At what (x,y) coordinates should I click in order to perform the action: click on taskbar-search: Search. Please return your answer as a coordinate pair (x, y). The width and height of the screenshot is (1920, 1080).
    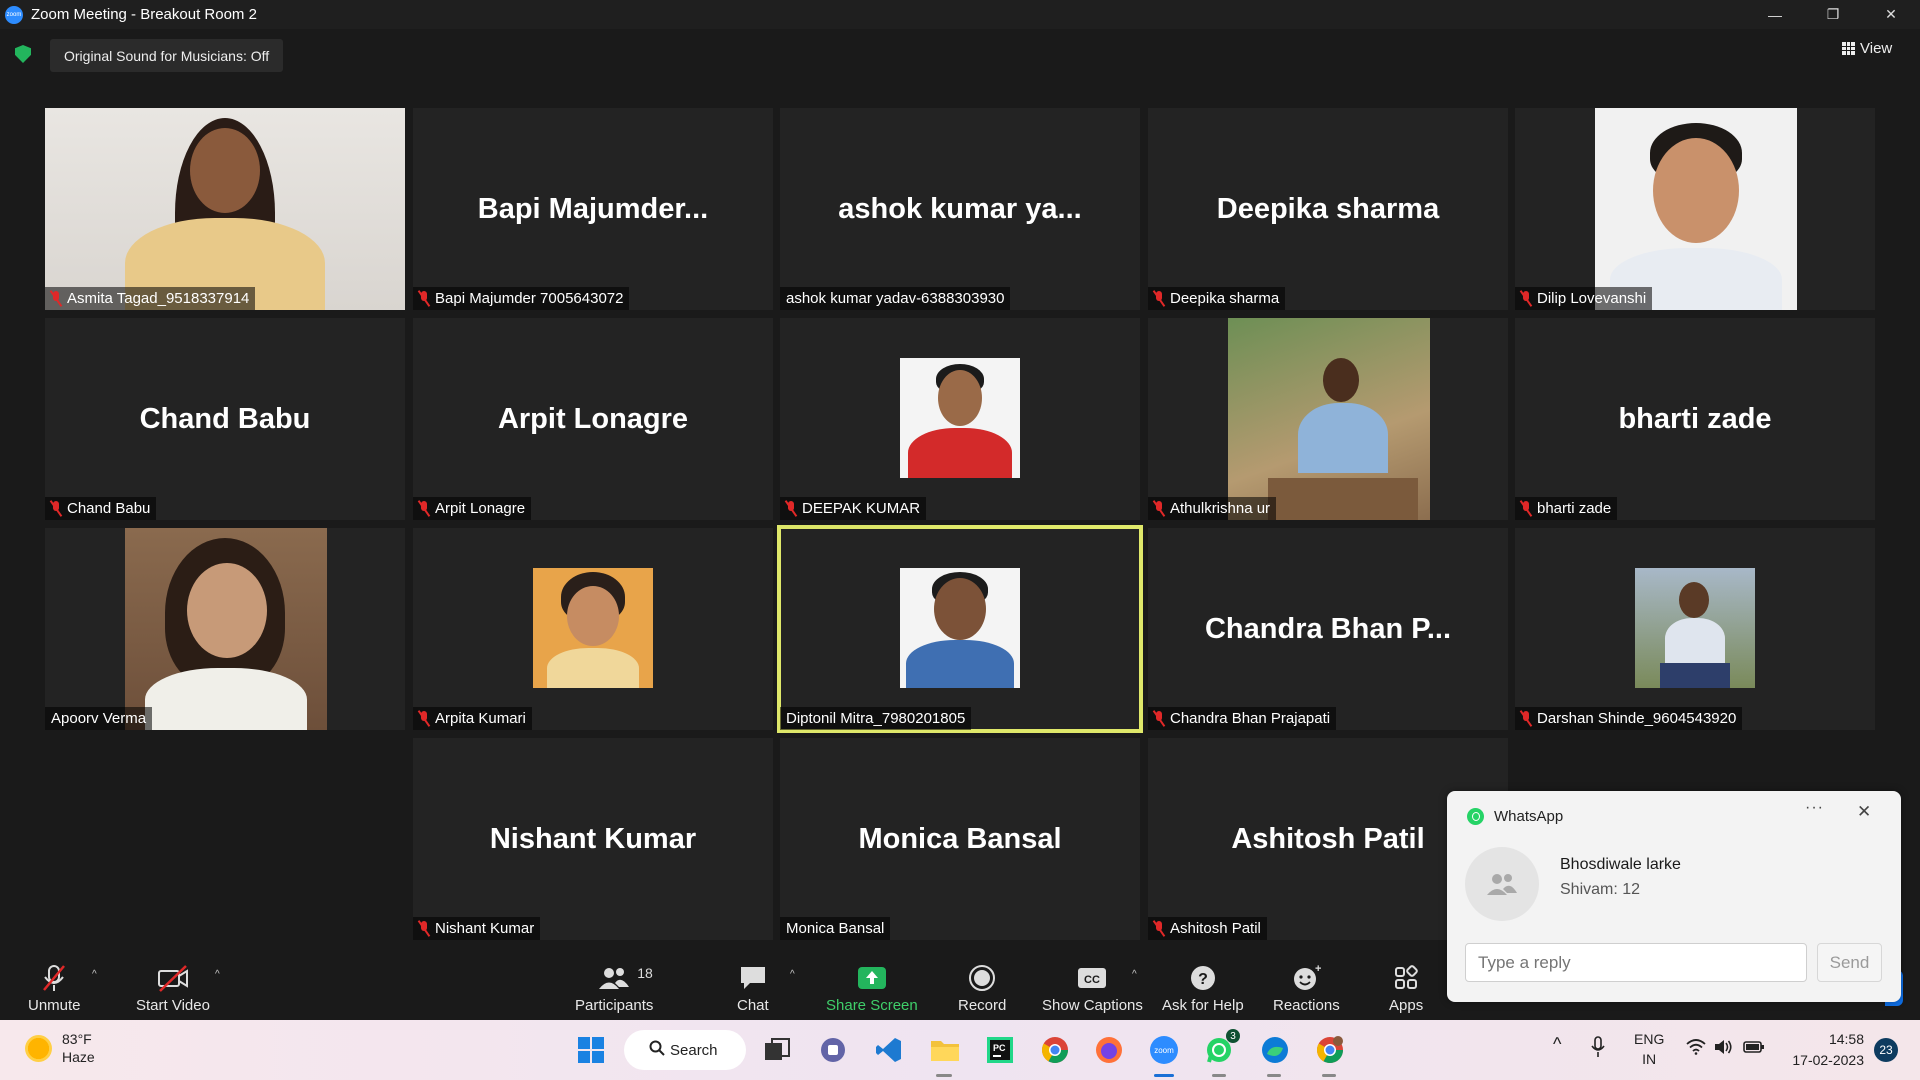
    Looking at the image, I should click on (685, 1050).